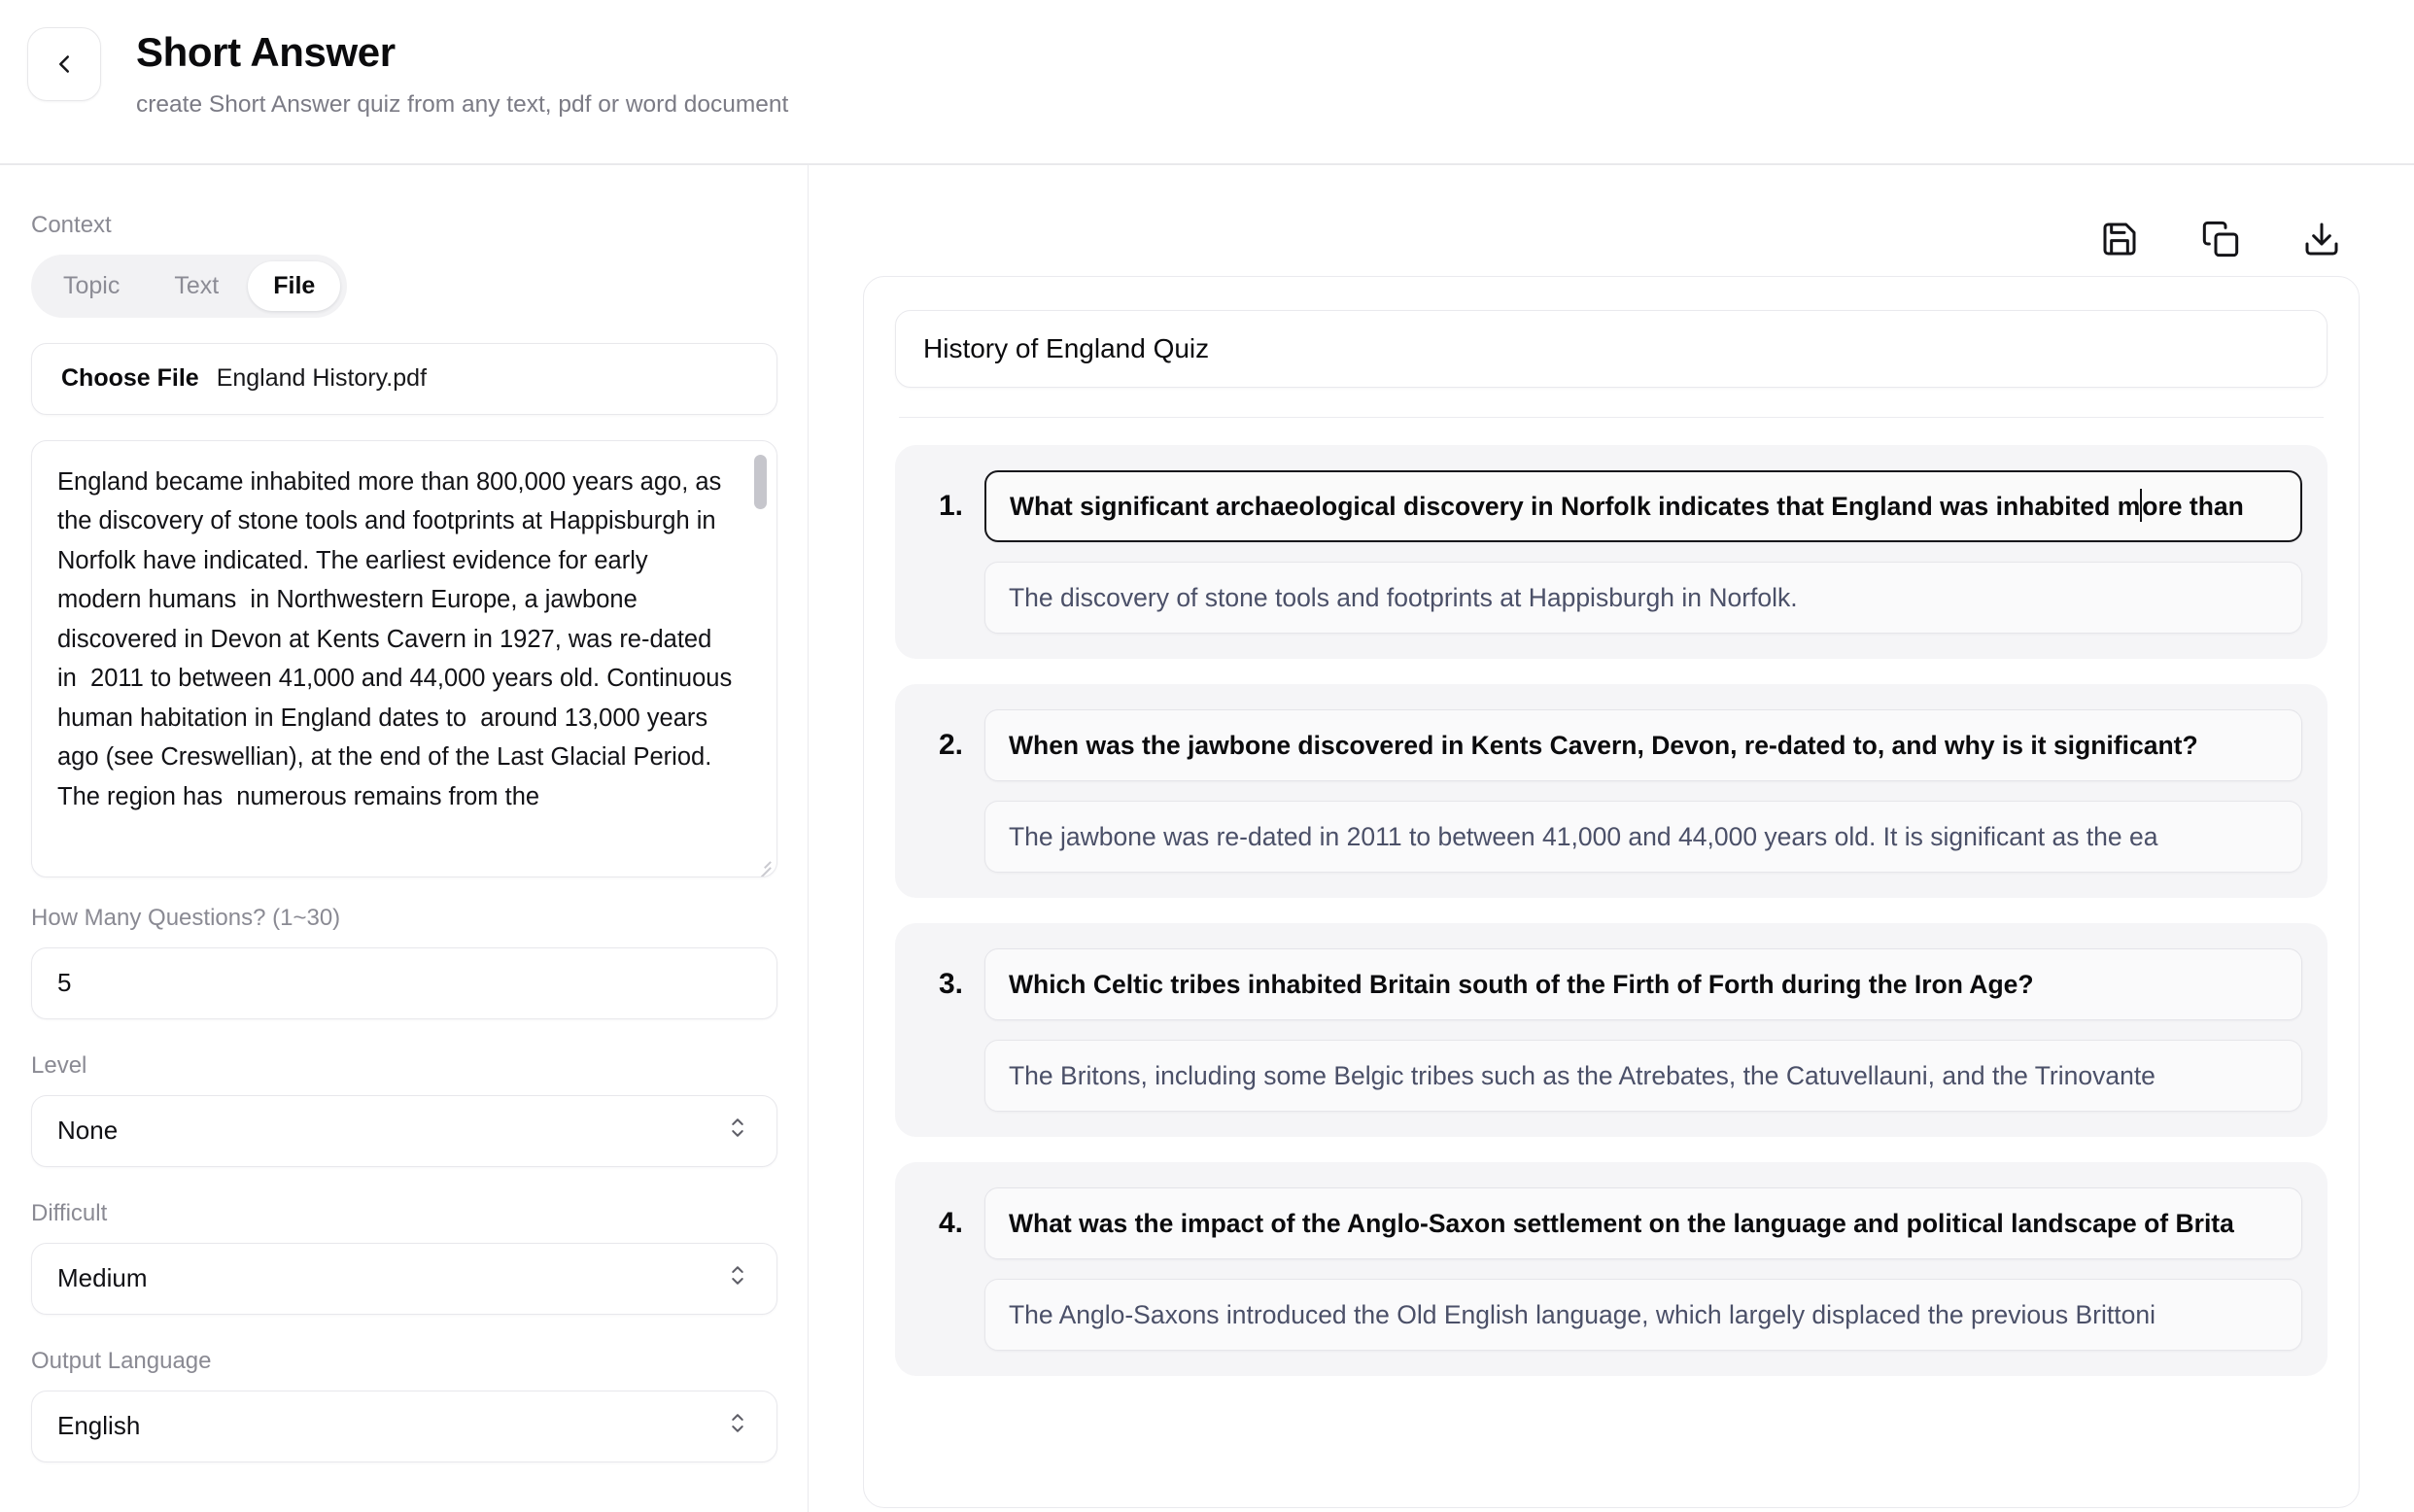 The height and width of the screenshot is (1512, 2414). What do you see at coordinates (99, 1425) in the screenshot?
I see `output-language-value: English` at bounding box center [99, 1425].